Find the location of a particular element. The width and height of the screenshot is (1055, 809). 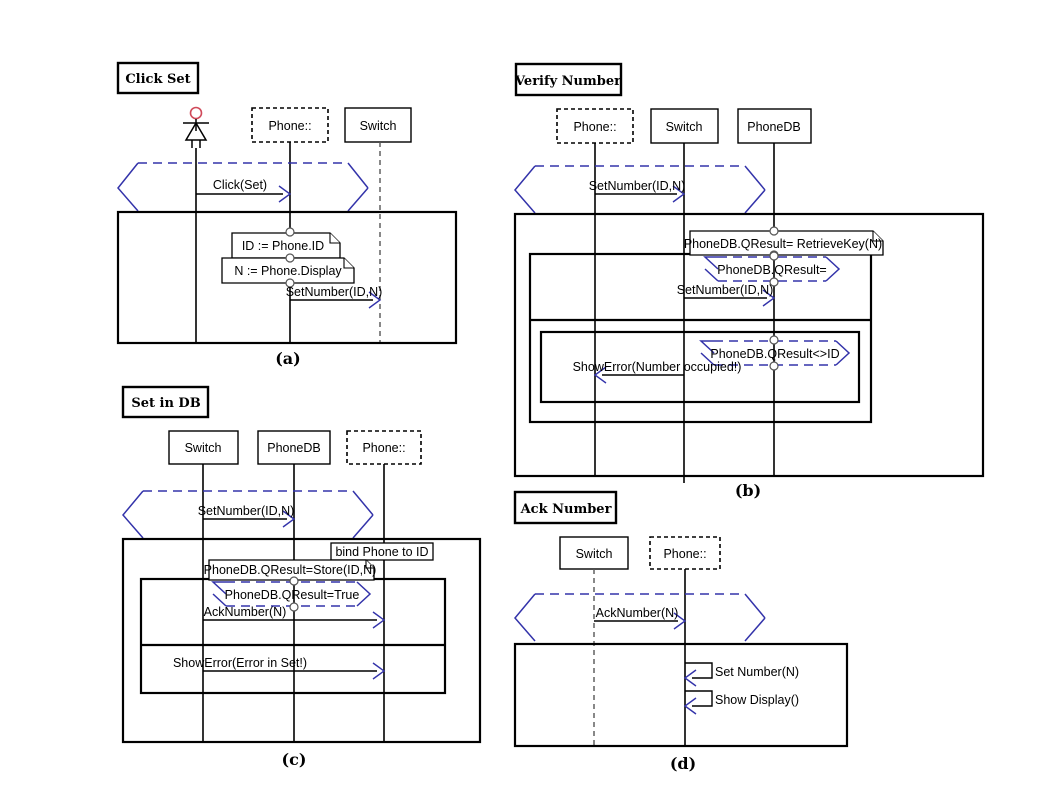

panel-b-message-showerror: ShowError(Number occupied!) is located at coordinates (657, 372).